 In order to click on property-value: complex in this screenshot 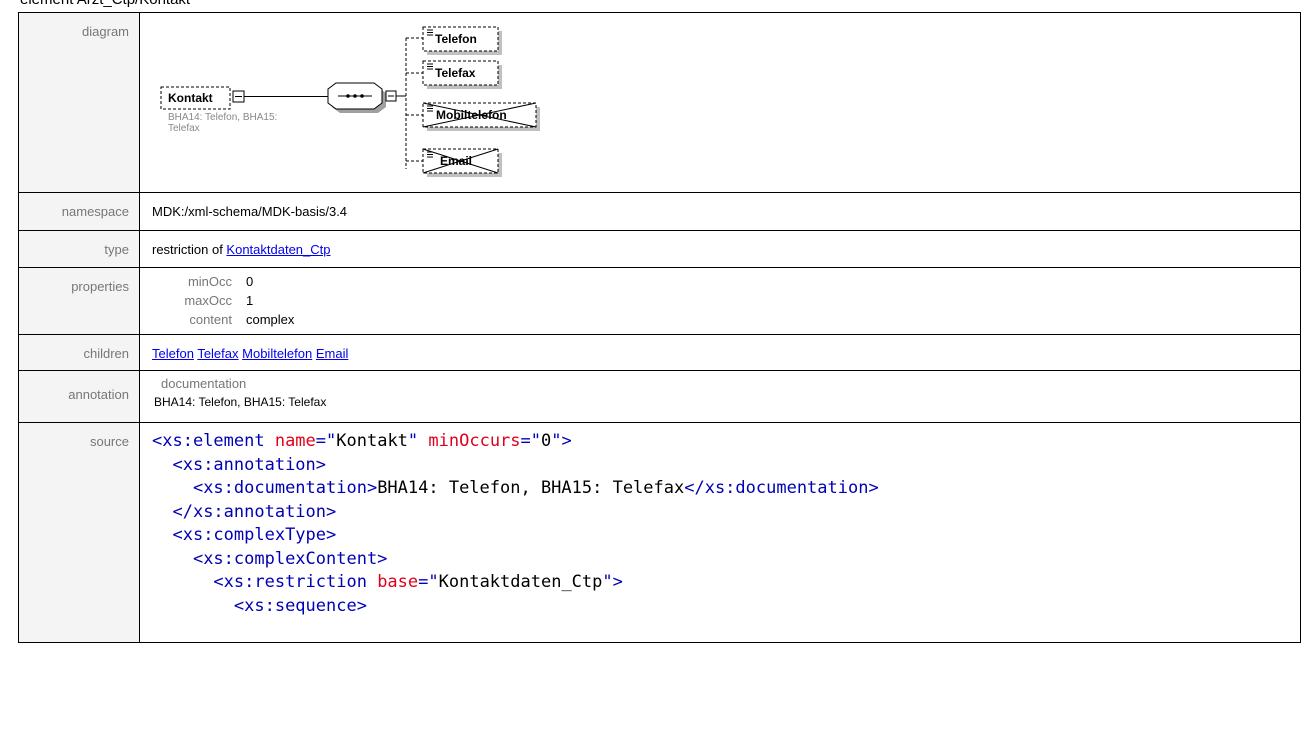, I will do `click(270, 319)`.